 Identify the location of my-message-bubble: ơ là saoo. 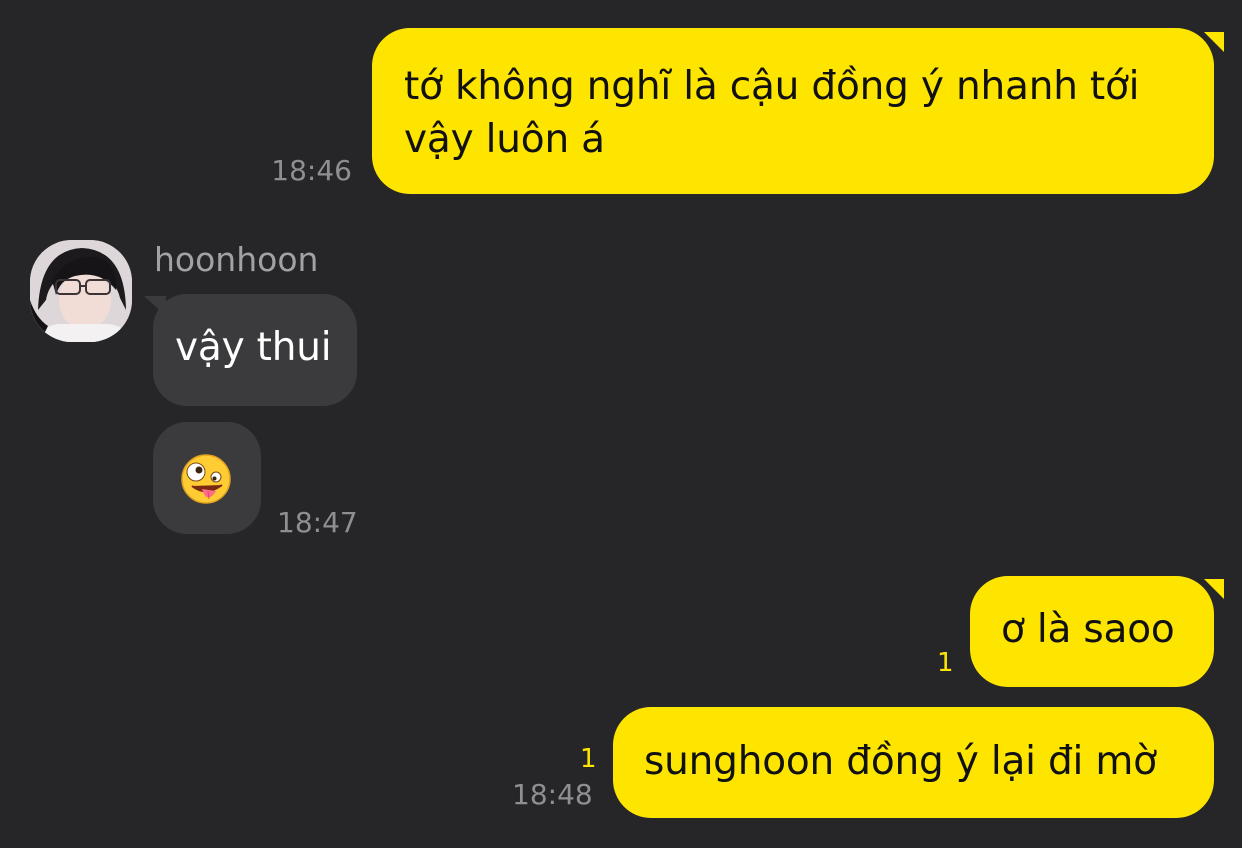
(1092, 631).